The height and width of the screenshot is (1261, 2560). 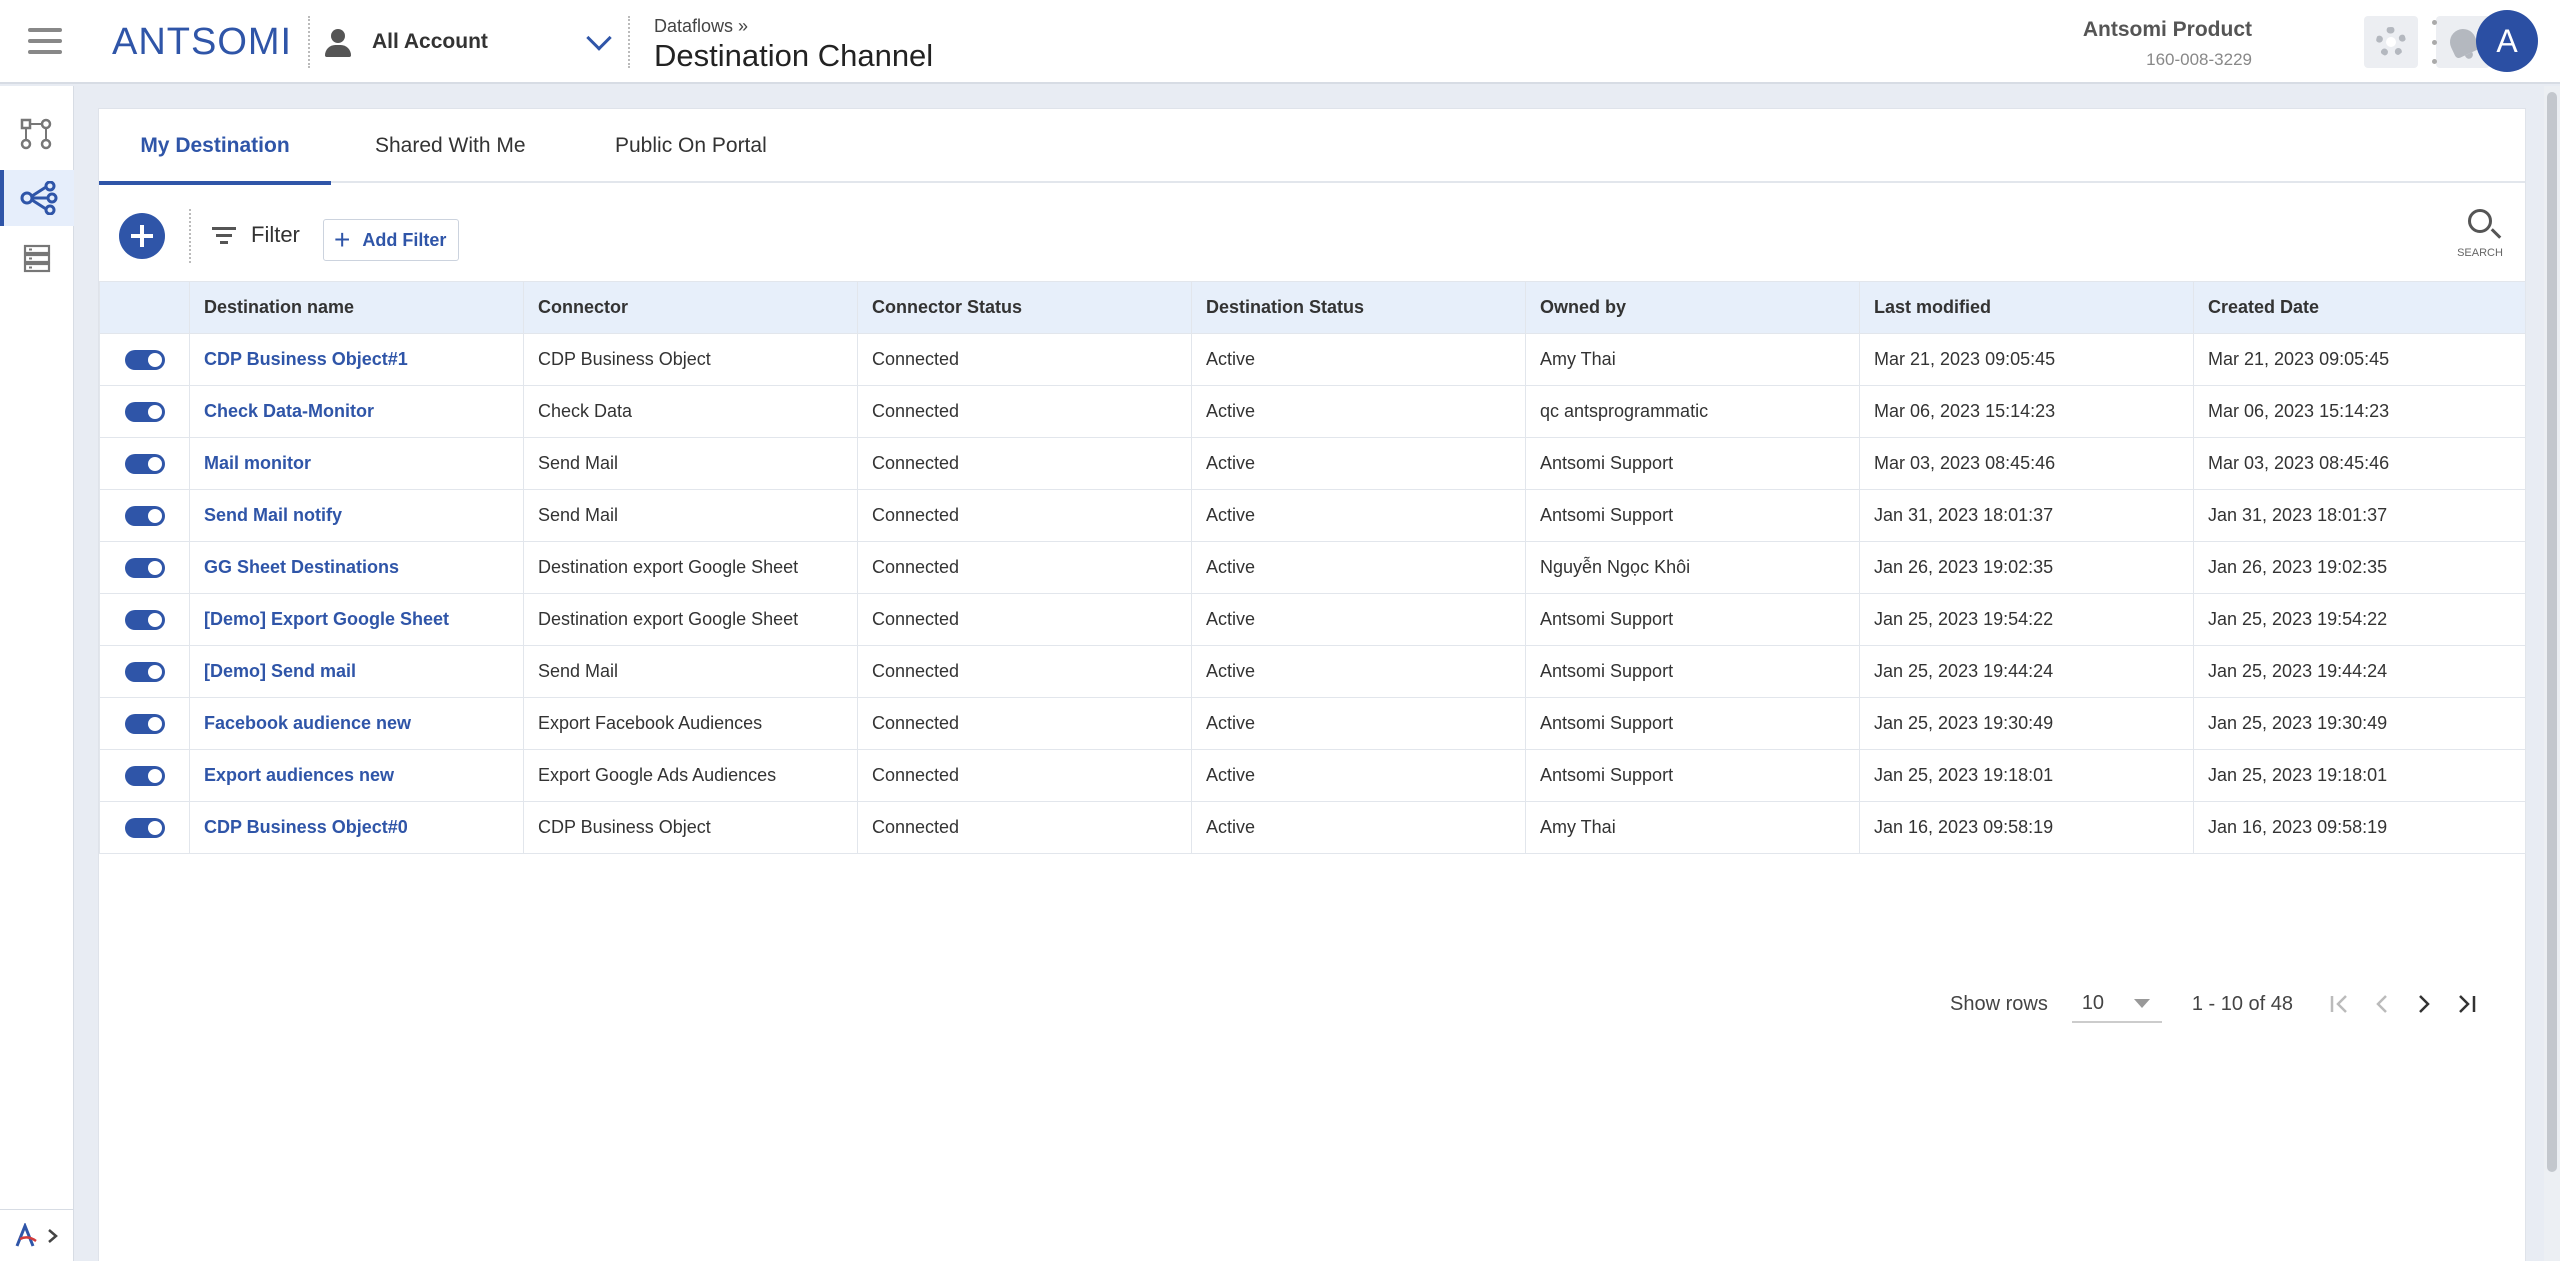 What do you see at coordinates (37, 1235) in the screenshot?
I see `expand-rail-button` at bounding box center [37, 1235].